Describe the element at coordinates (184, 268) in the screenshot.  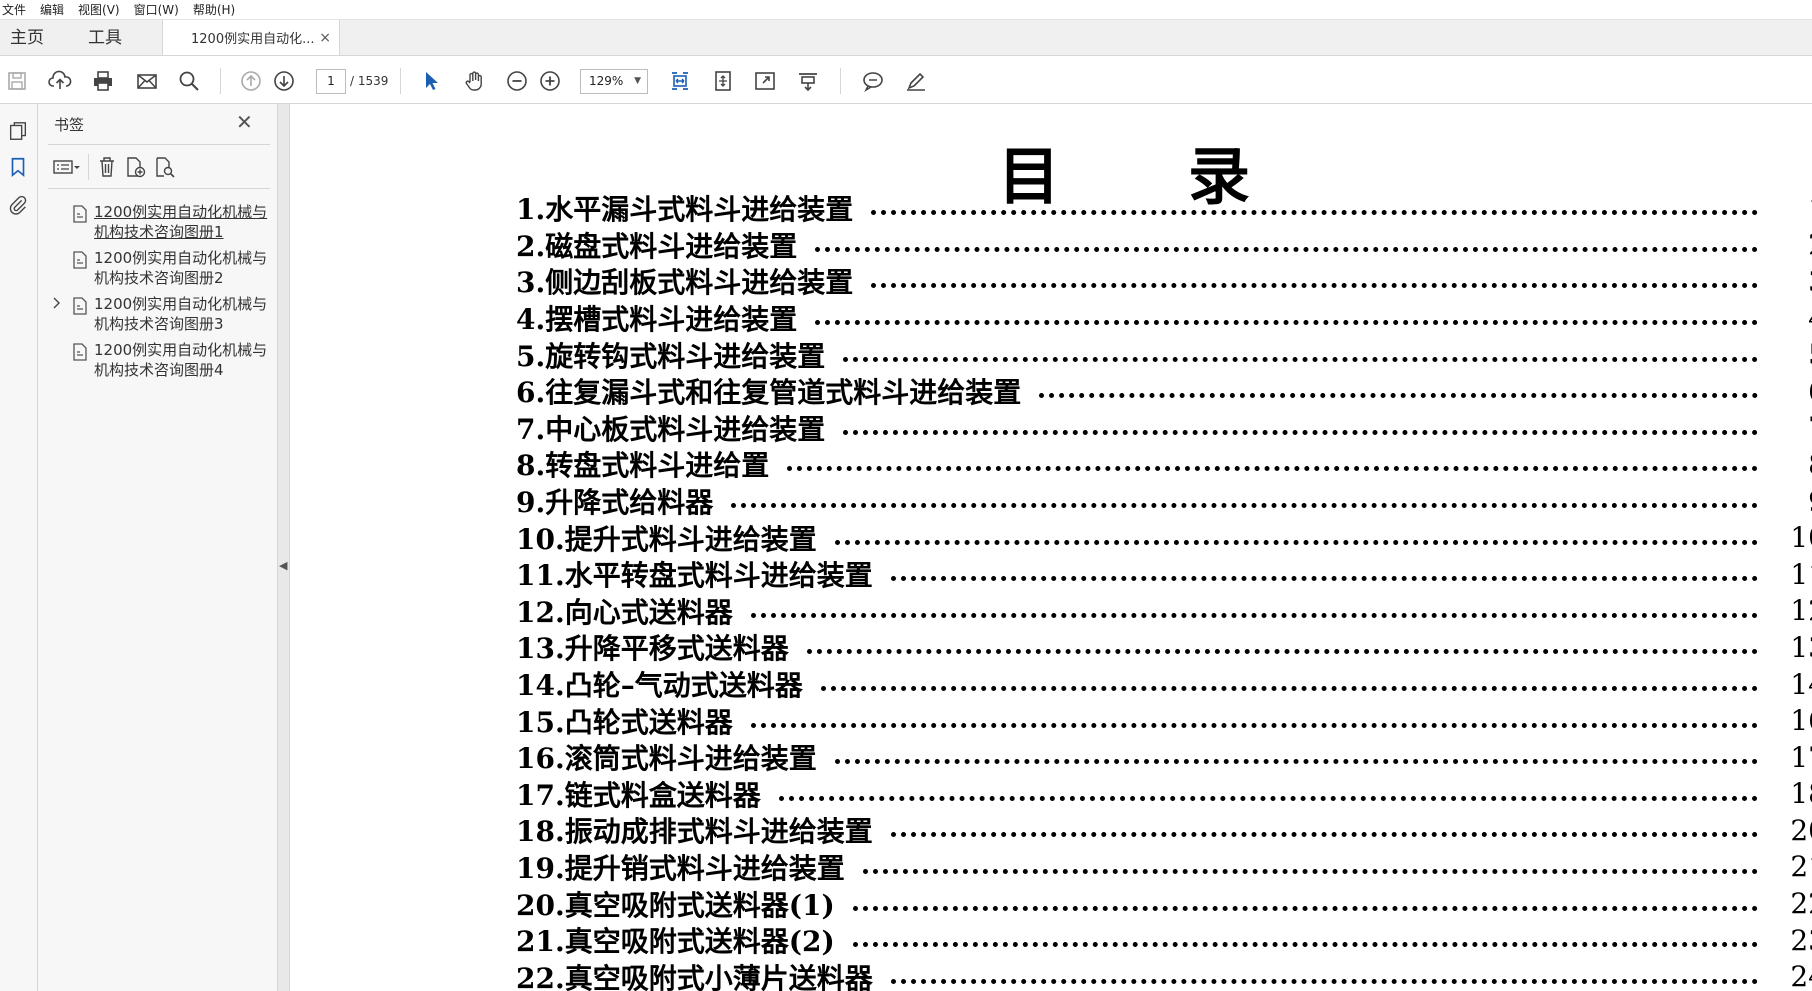
I see `bookmark-label: 1200例实用自动化机械与机构技术咨询图册2` at that location.